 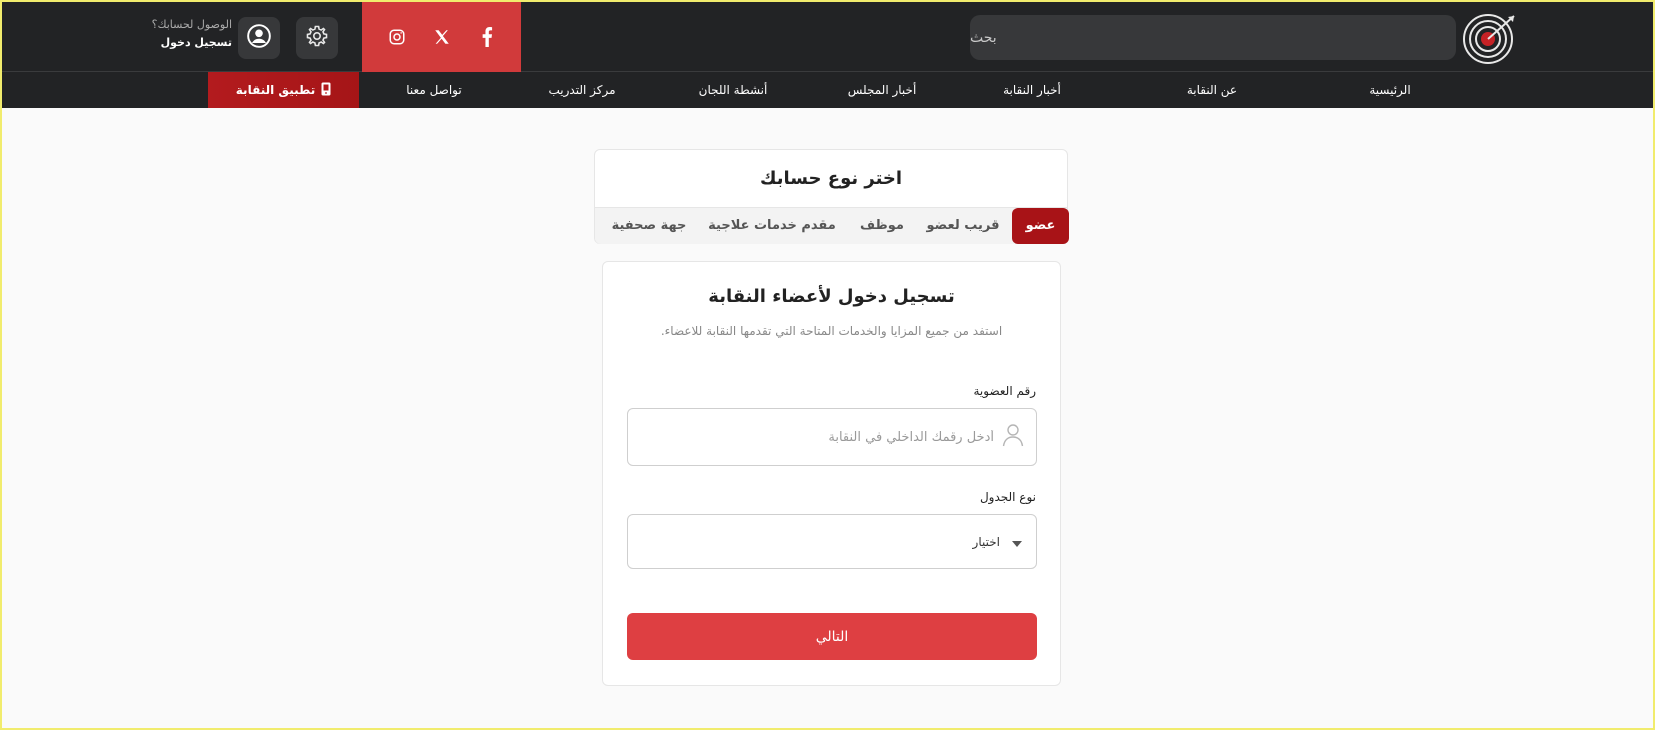 I want to click on x-twitter-icon, so click(x=442, y=37).